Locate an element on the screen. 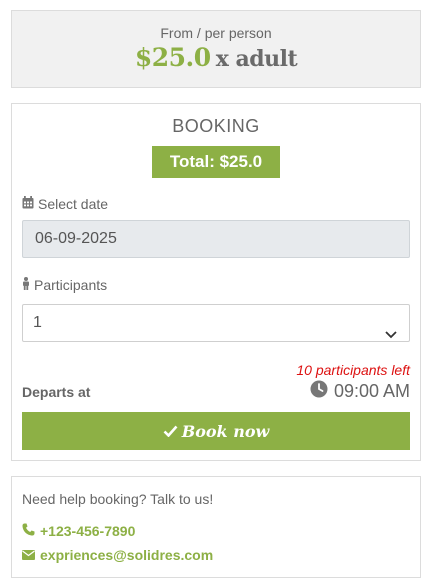 This screenshot has height=584, width=434. participants-label-text: Participants is located at coordinates (71, 285).